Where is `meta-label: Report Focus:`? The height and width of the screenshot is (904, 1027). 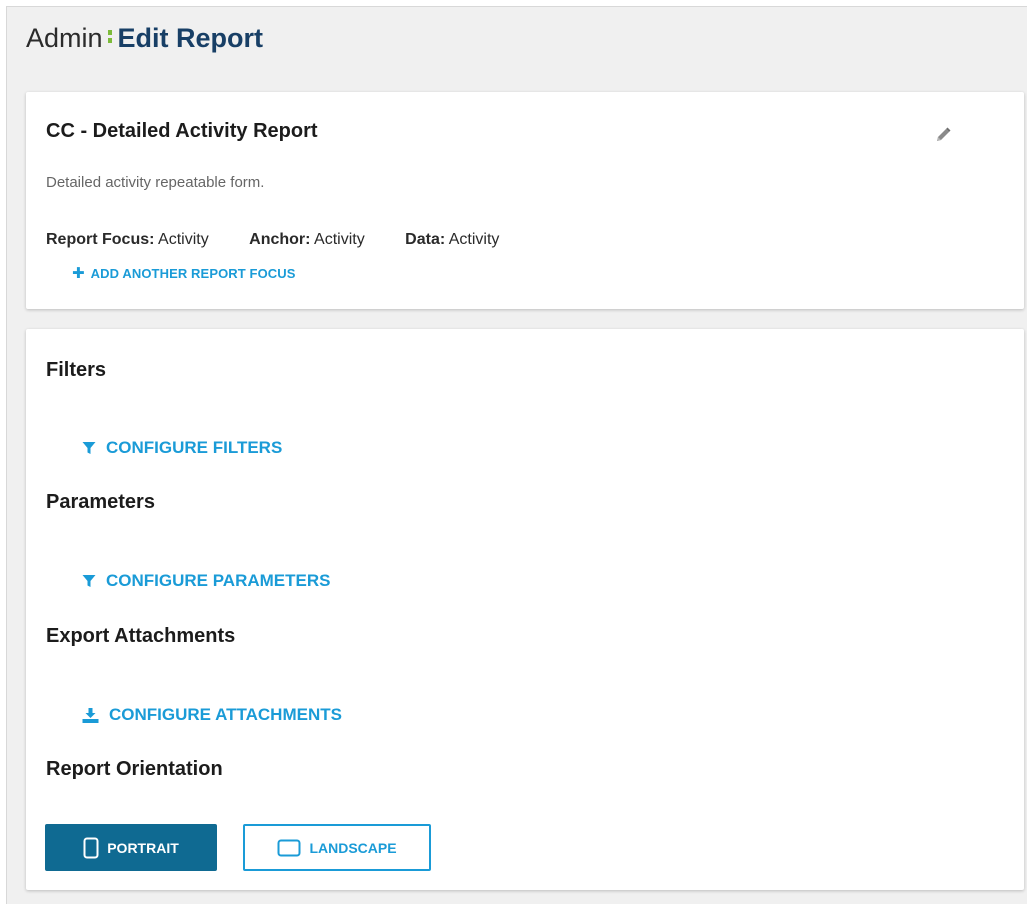
meta-label: Report Focus: is located at coordinates (100, 239).